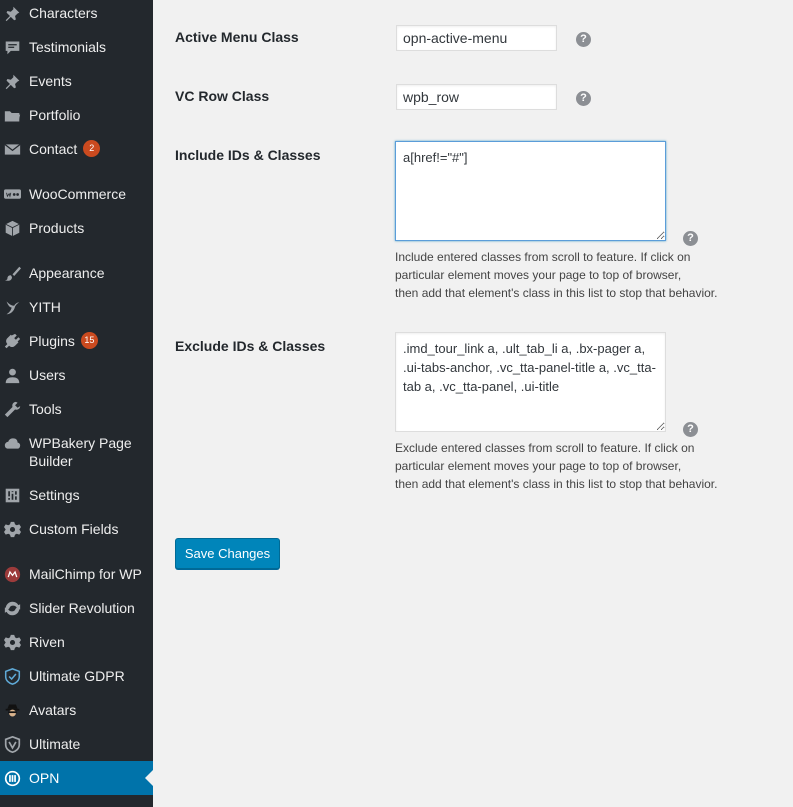 The height and width of the screenshot is (807, 793). Describe the element at coordinates (80, 452) in the screenshot. I see `sidebar-item-label: WPBakery Page Builder` at that location.